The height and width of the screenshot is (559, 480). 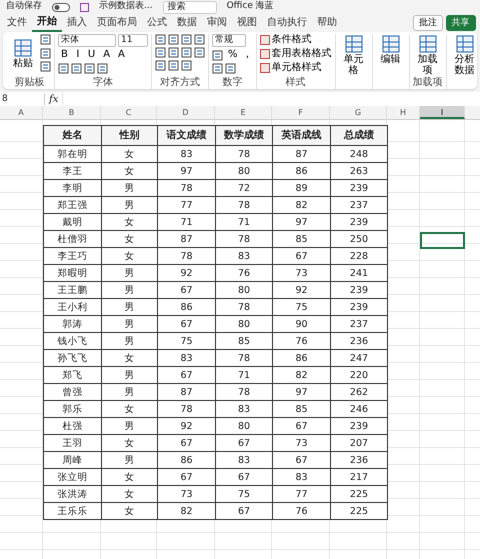 I want to click on name-box: 8, so click(x=22, y=99).